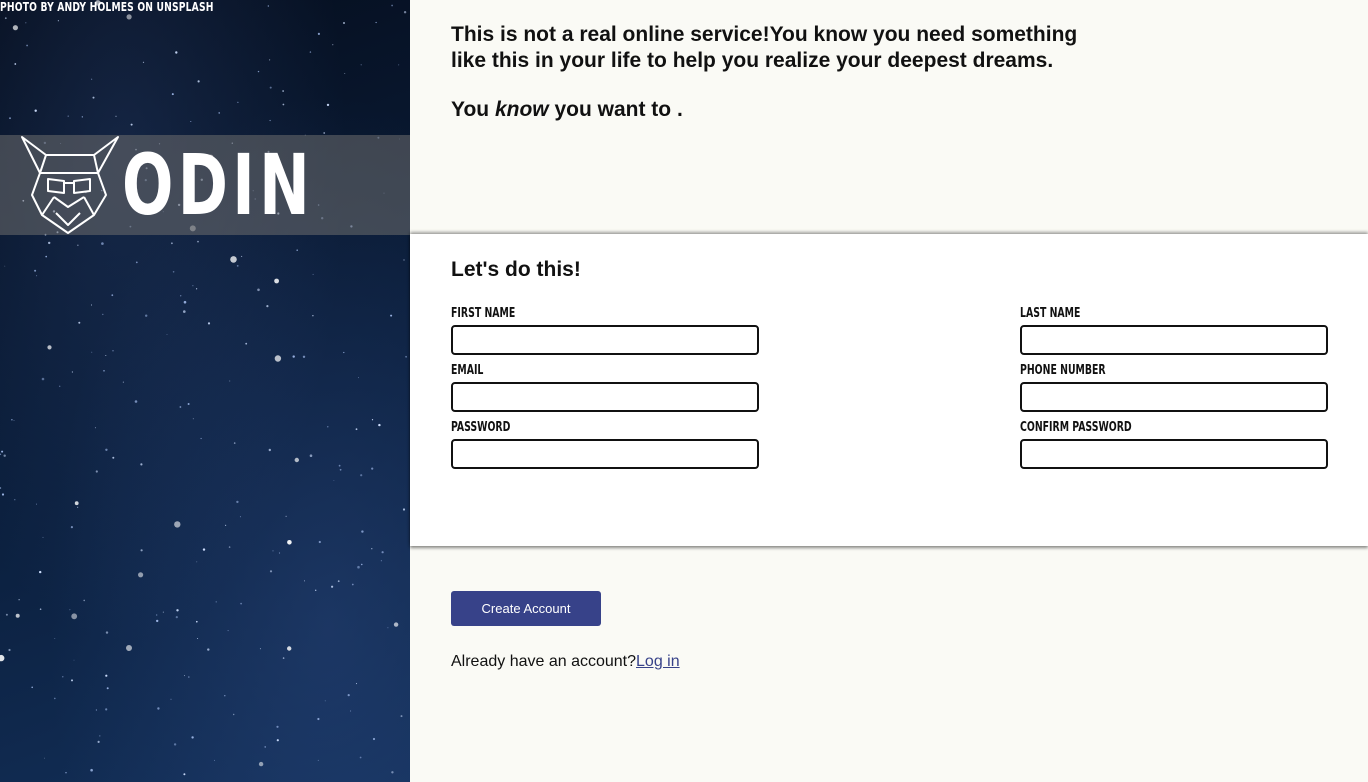  What do you see at coordinates (1174, 454) in the screenshot?
I see `confirm-password-input` at bounding box center [1174, 454].